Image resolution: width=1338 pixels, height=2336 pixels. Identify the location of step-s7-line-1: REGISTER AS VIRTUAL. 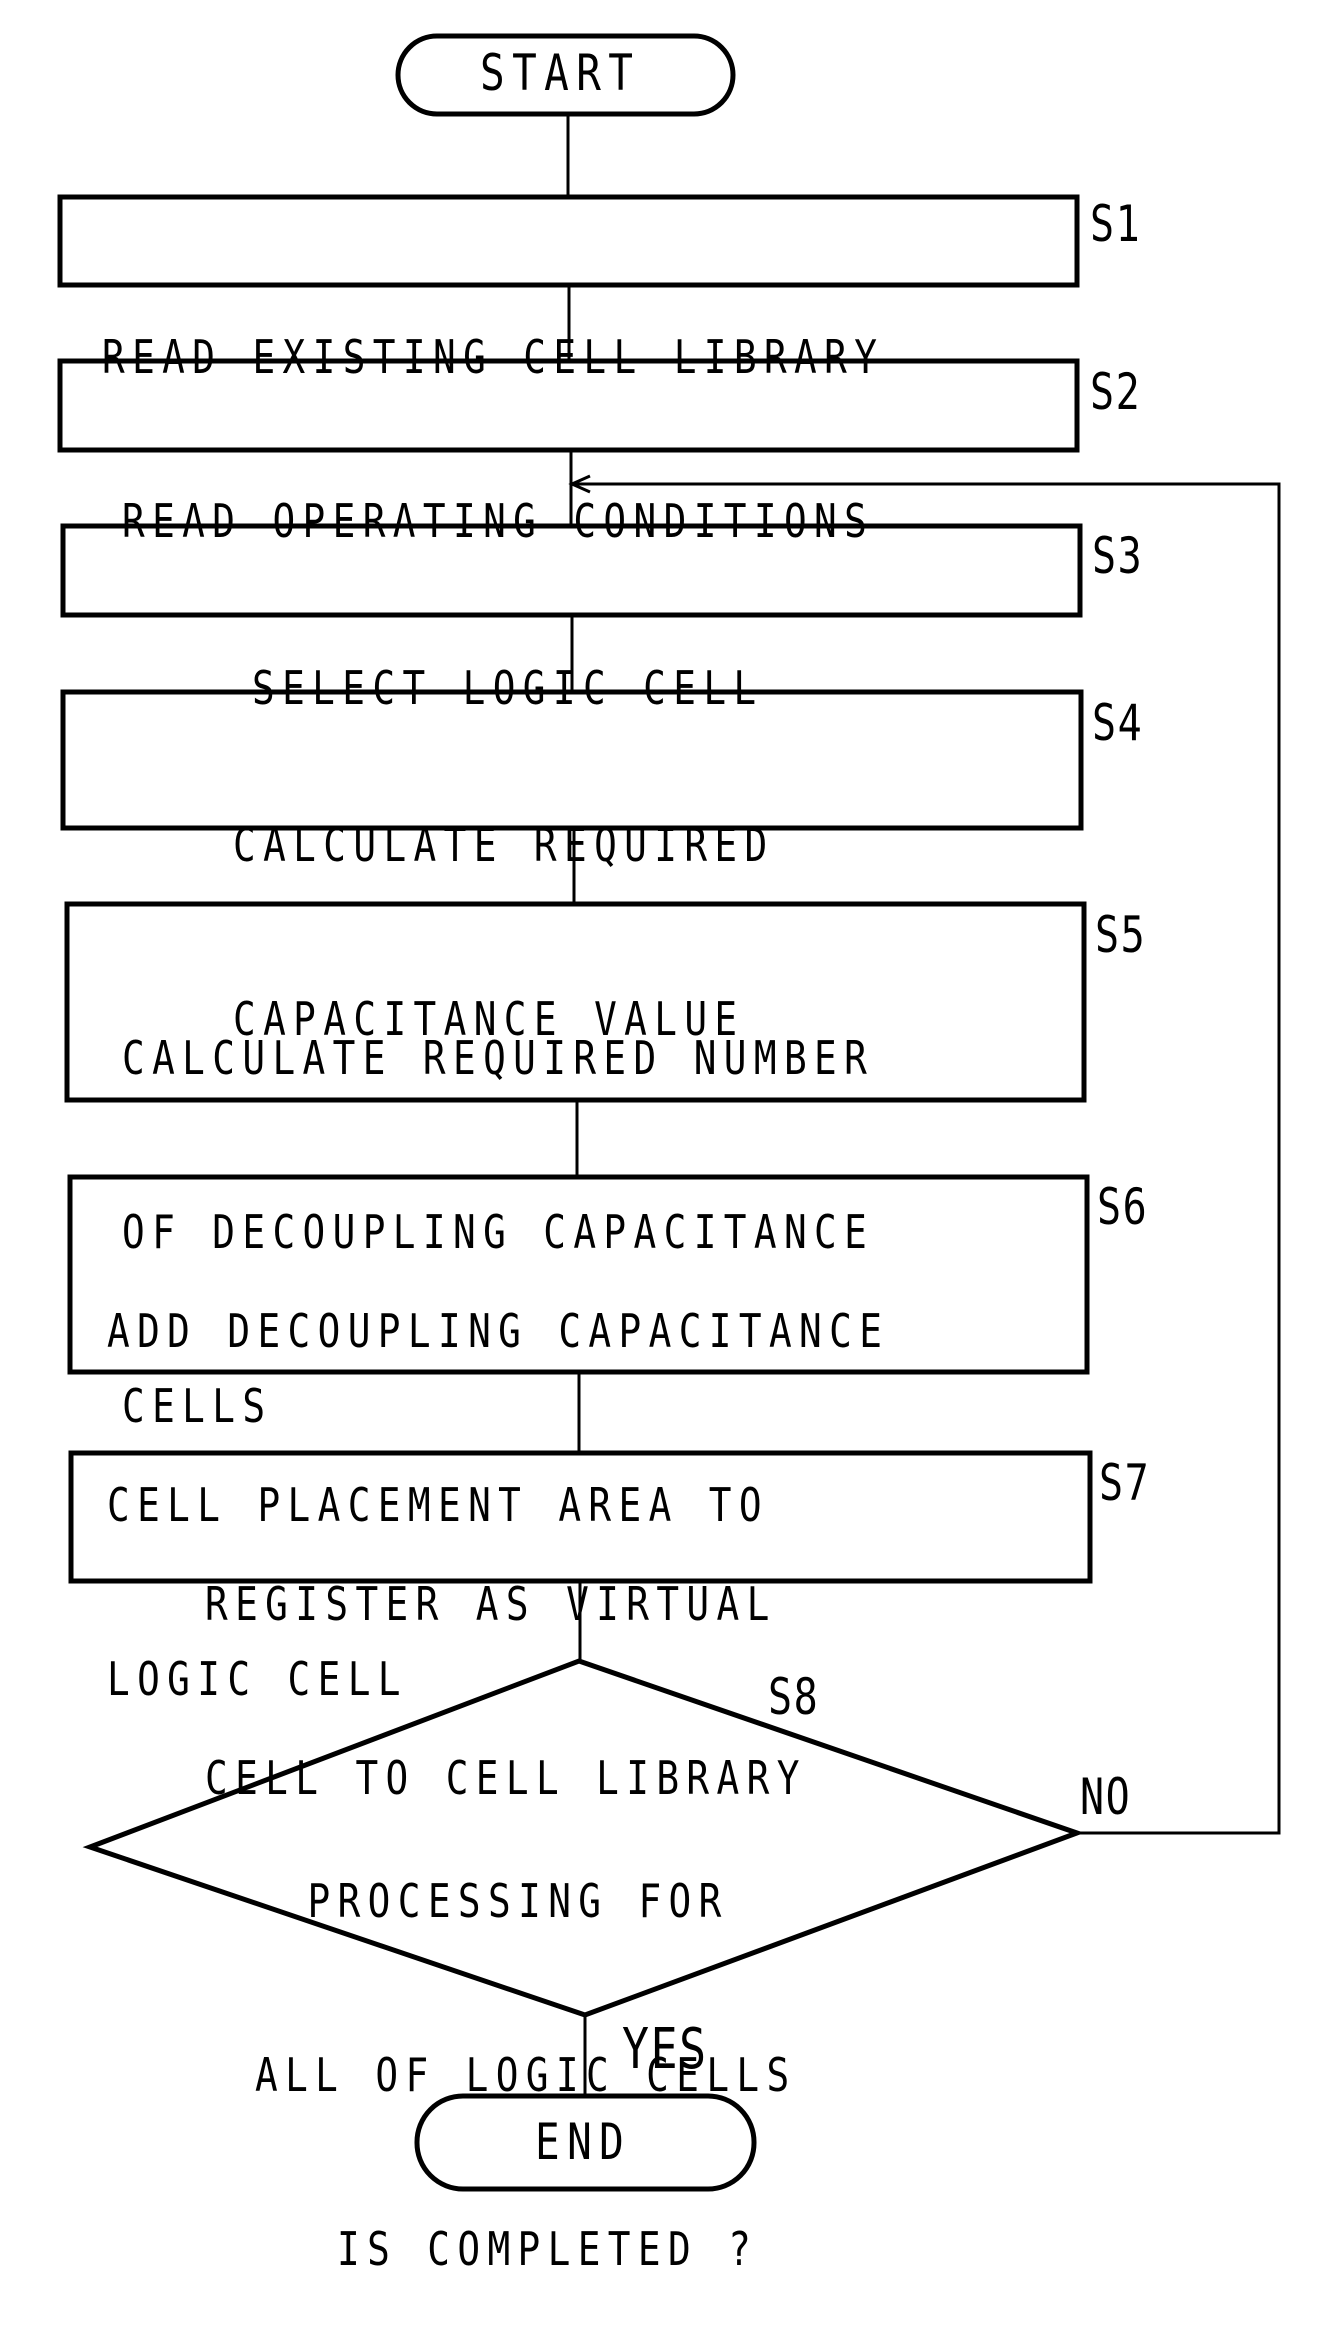
(491, 1604).